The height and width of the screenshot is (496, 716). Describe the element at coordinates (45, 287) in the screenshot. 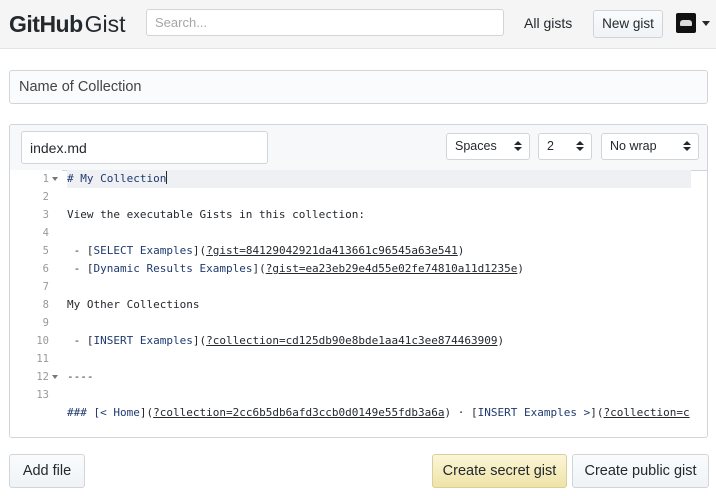

I see `line-number: 7` at that location.